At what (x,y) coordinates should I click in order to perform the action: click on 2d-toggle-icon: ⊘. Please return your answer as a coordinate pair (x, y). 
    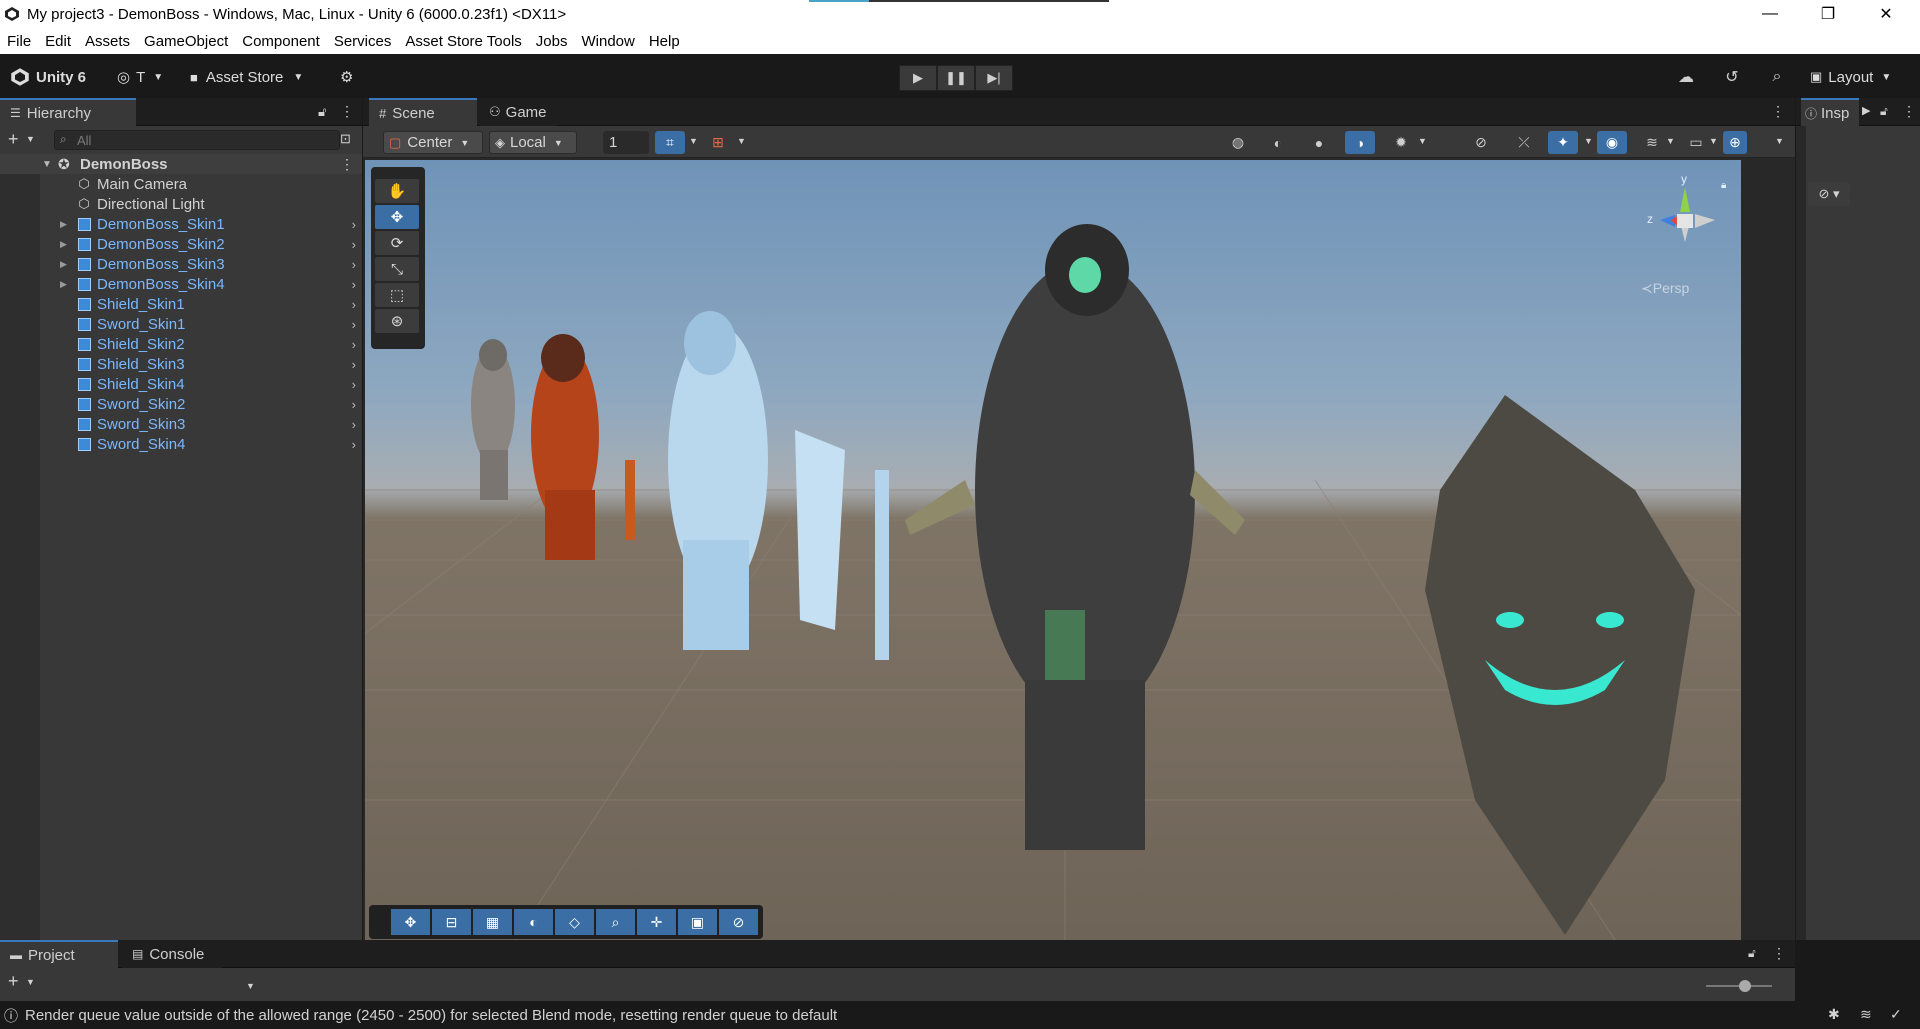
    Looking at the image, I should click on (1481, 142).